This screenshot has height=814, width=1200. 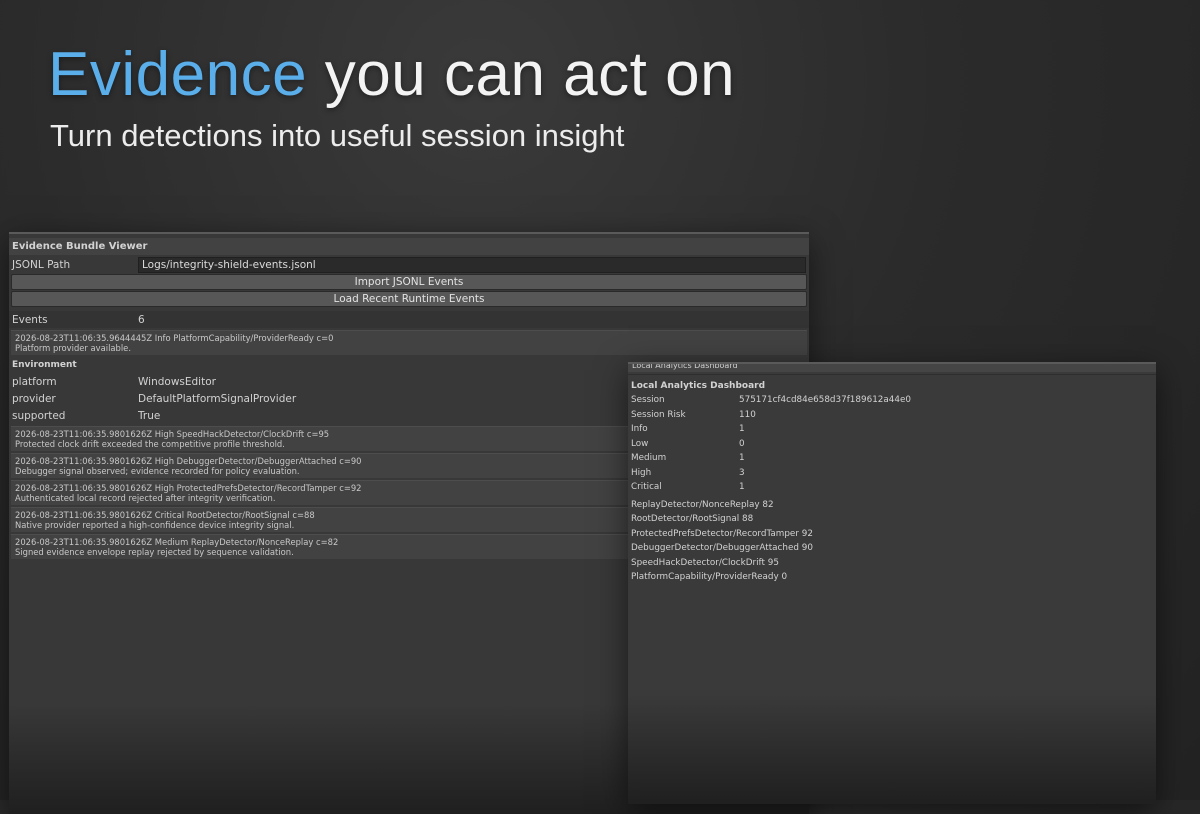 What do you see at coordinates (742, 472) in the screenshot?
I see `stat-value: 3` at bounding box center [742, 472].